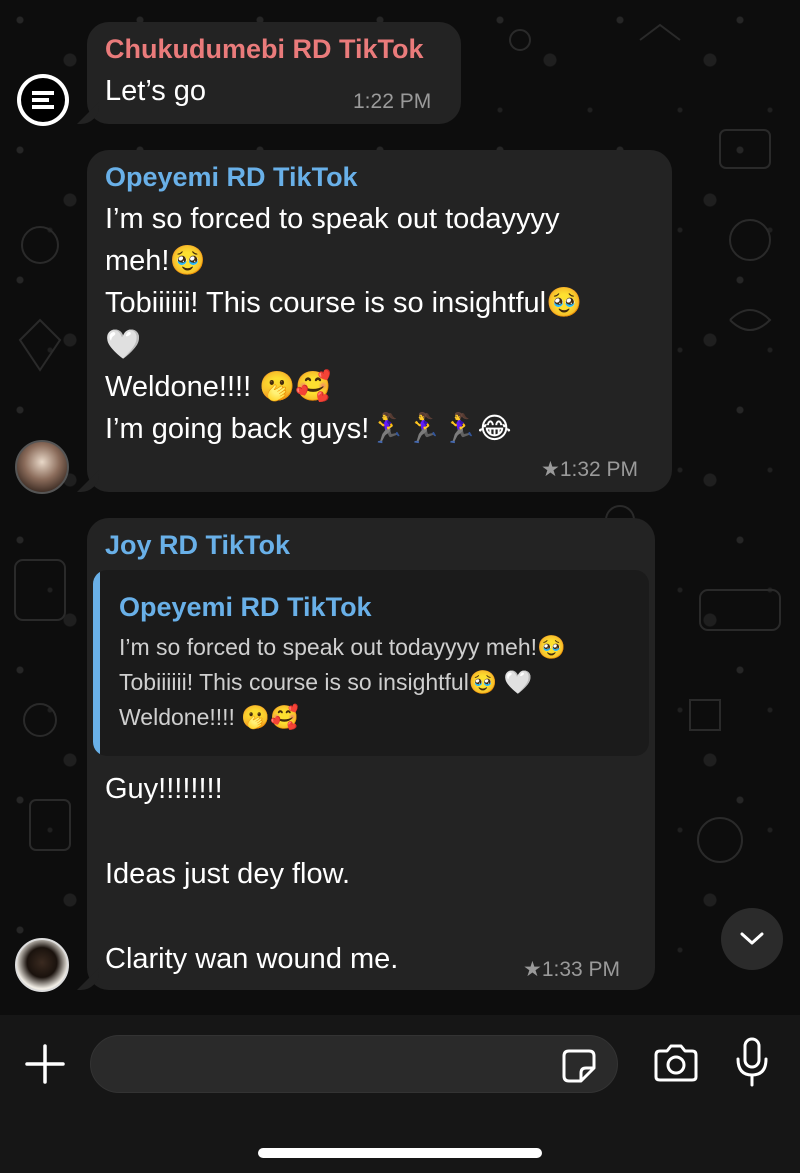 This screenshot has height=1173, width=800. I want to click on reply-accent-bar, so click(96, 663).